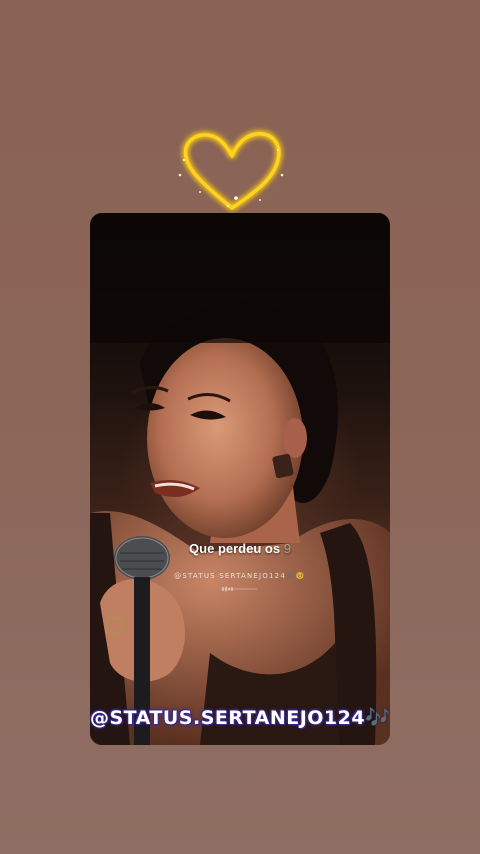  I want to click on small-emoji-text: 🎶🥺, so click(295, 576).